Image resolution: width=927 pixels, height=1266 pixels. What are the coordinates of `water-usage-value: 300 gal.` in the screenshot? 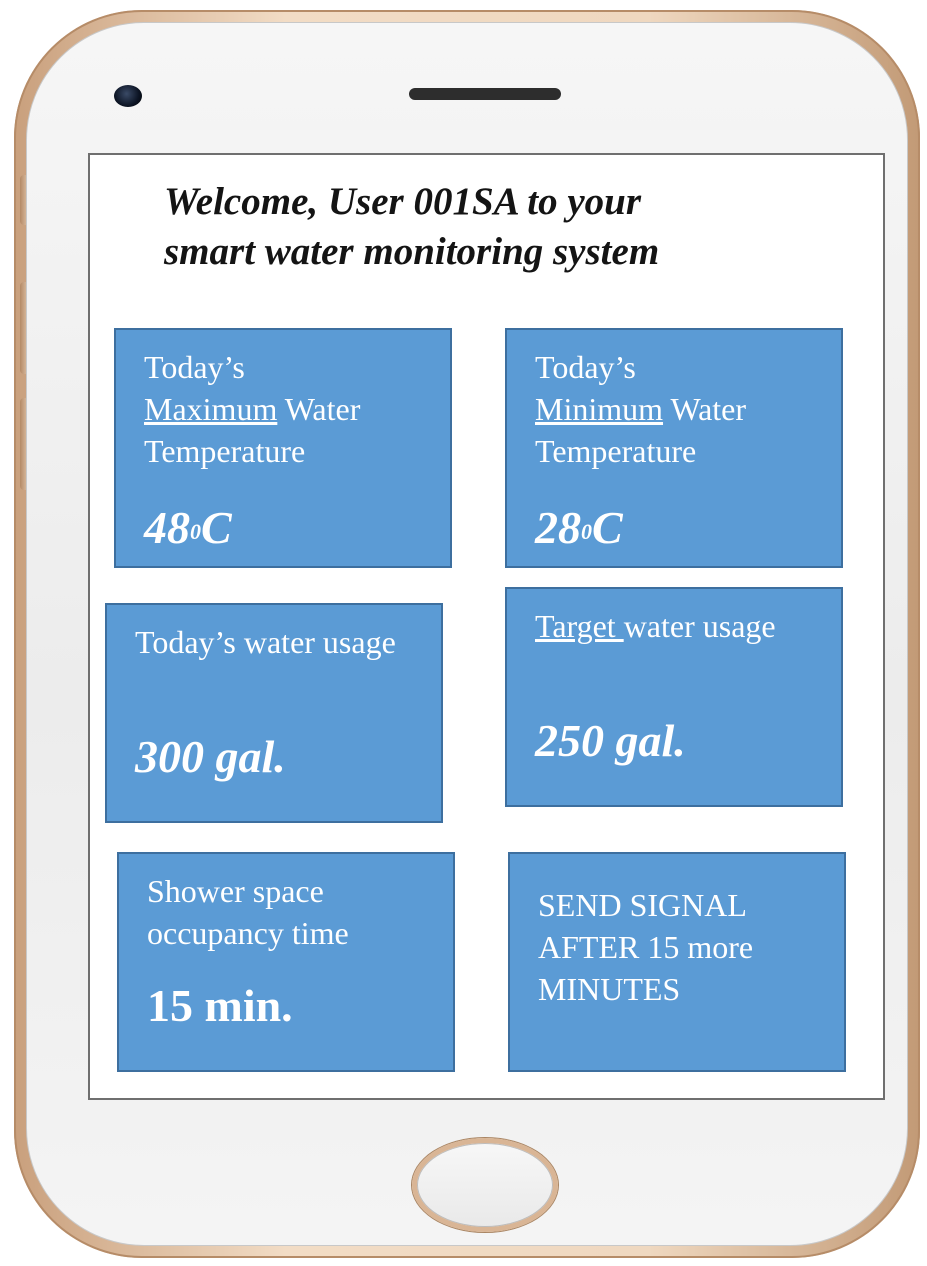 It's located at (210, 756).